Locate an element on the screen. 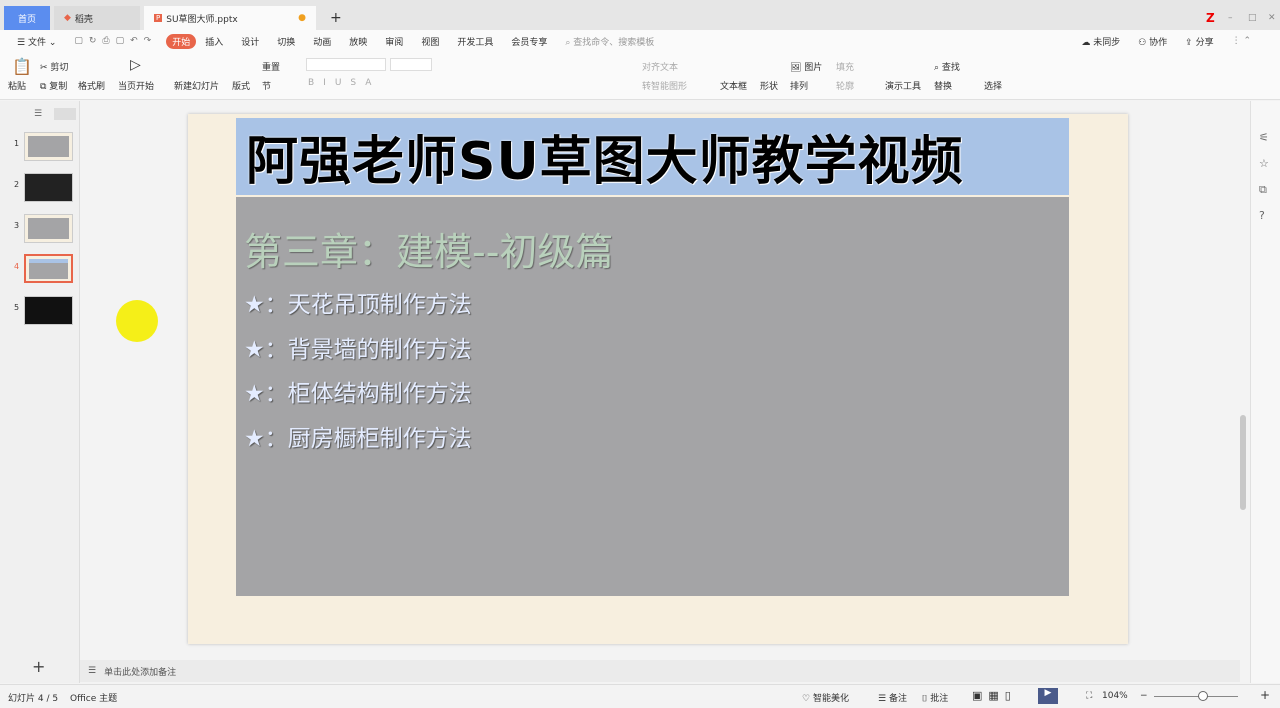  reset-button: 重置 is located at coordinates (271, 66).